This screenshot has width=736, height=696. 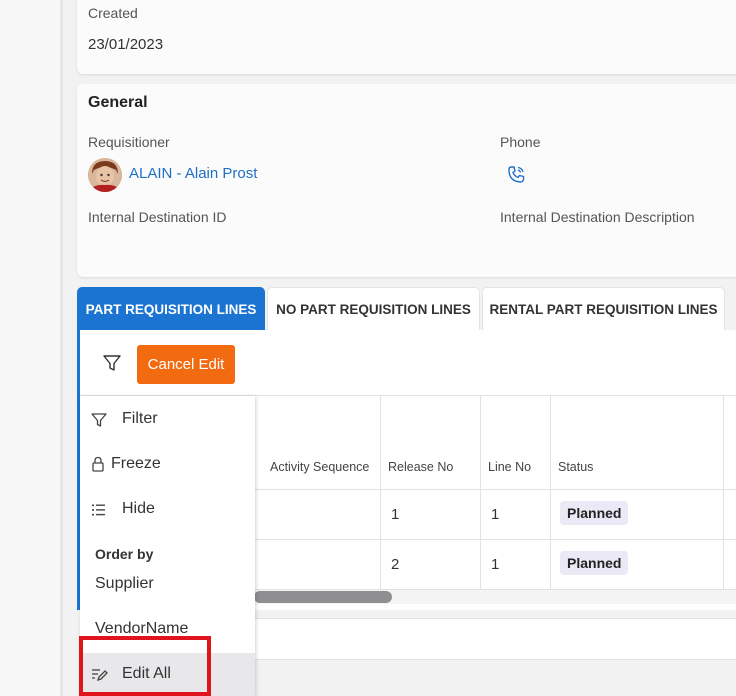 What do you see at coordinates (105, 175) in the screenshot?
I see `avatar` at bounding box center [105, 175].